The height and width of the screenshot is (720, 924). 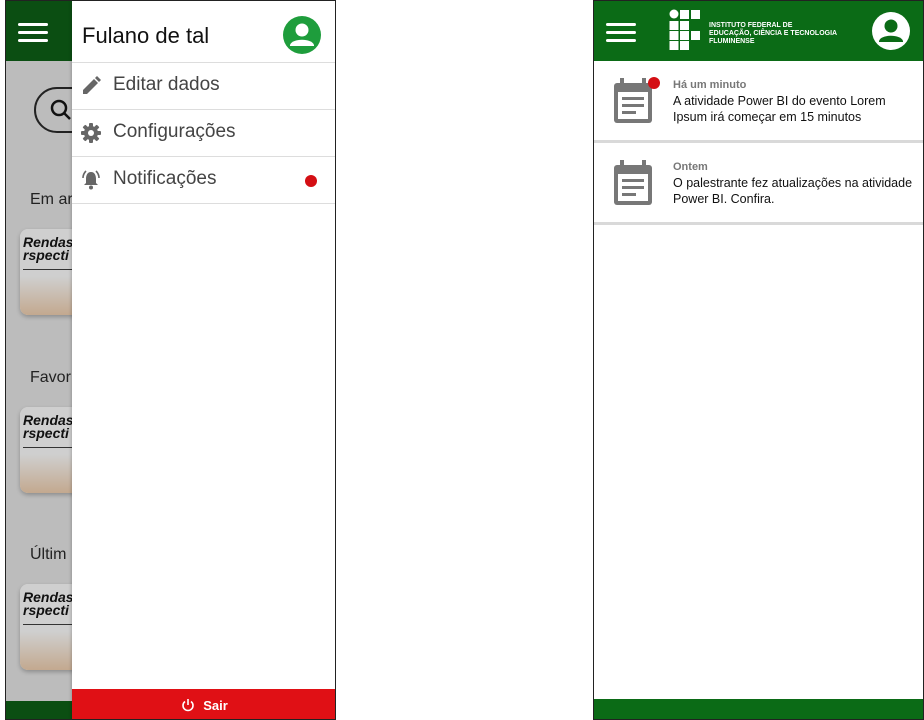 I want to click on section-title-latest: Últim, so click(x=48, y=554).